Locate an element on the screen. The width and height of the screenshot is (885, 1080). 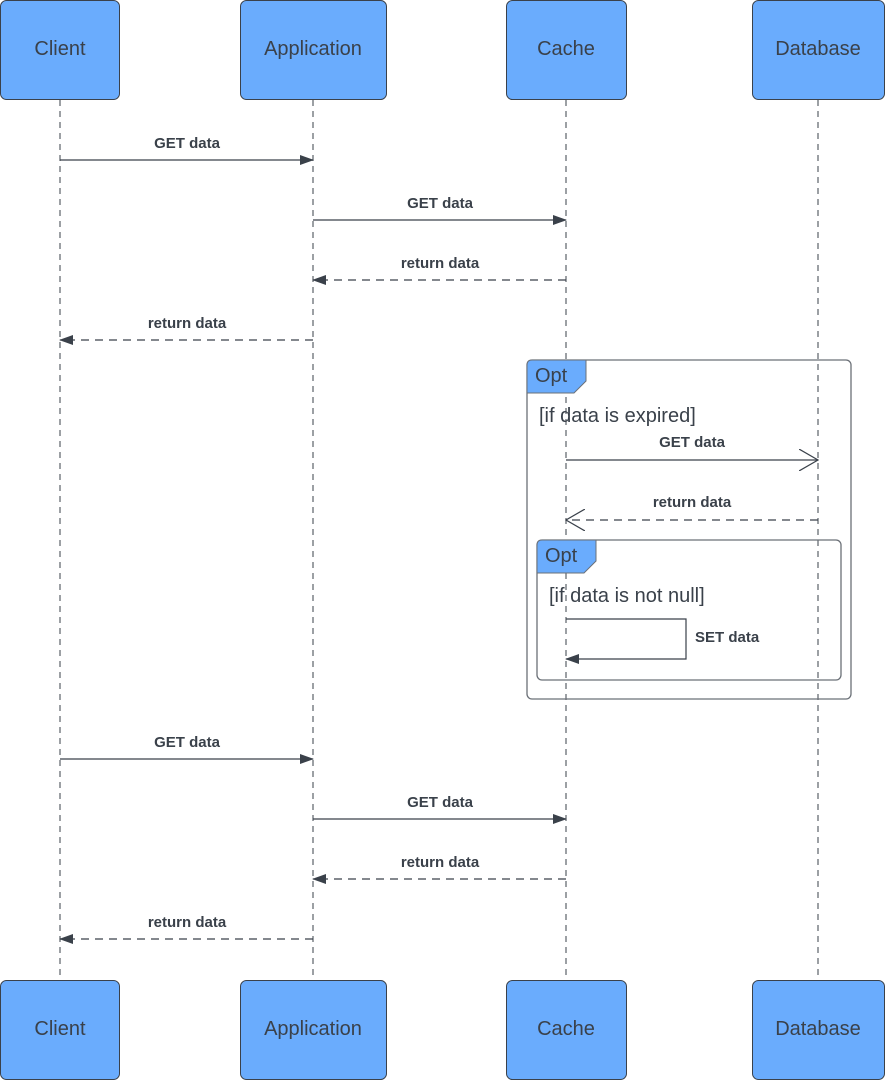
message-10: return data is located at coordinates (439, 869).